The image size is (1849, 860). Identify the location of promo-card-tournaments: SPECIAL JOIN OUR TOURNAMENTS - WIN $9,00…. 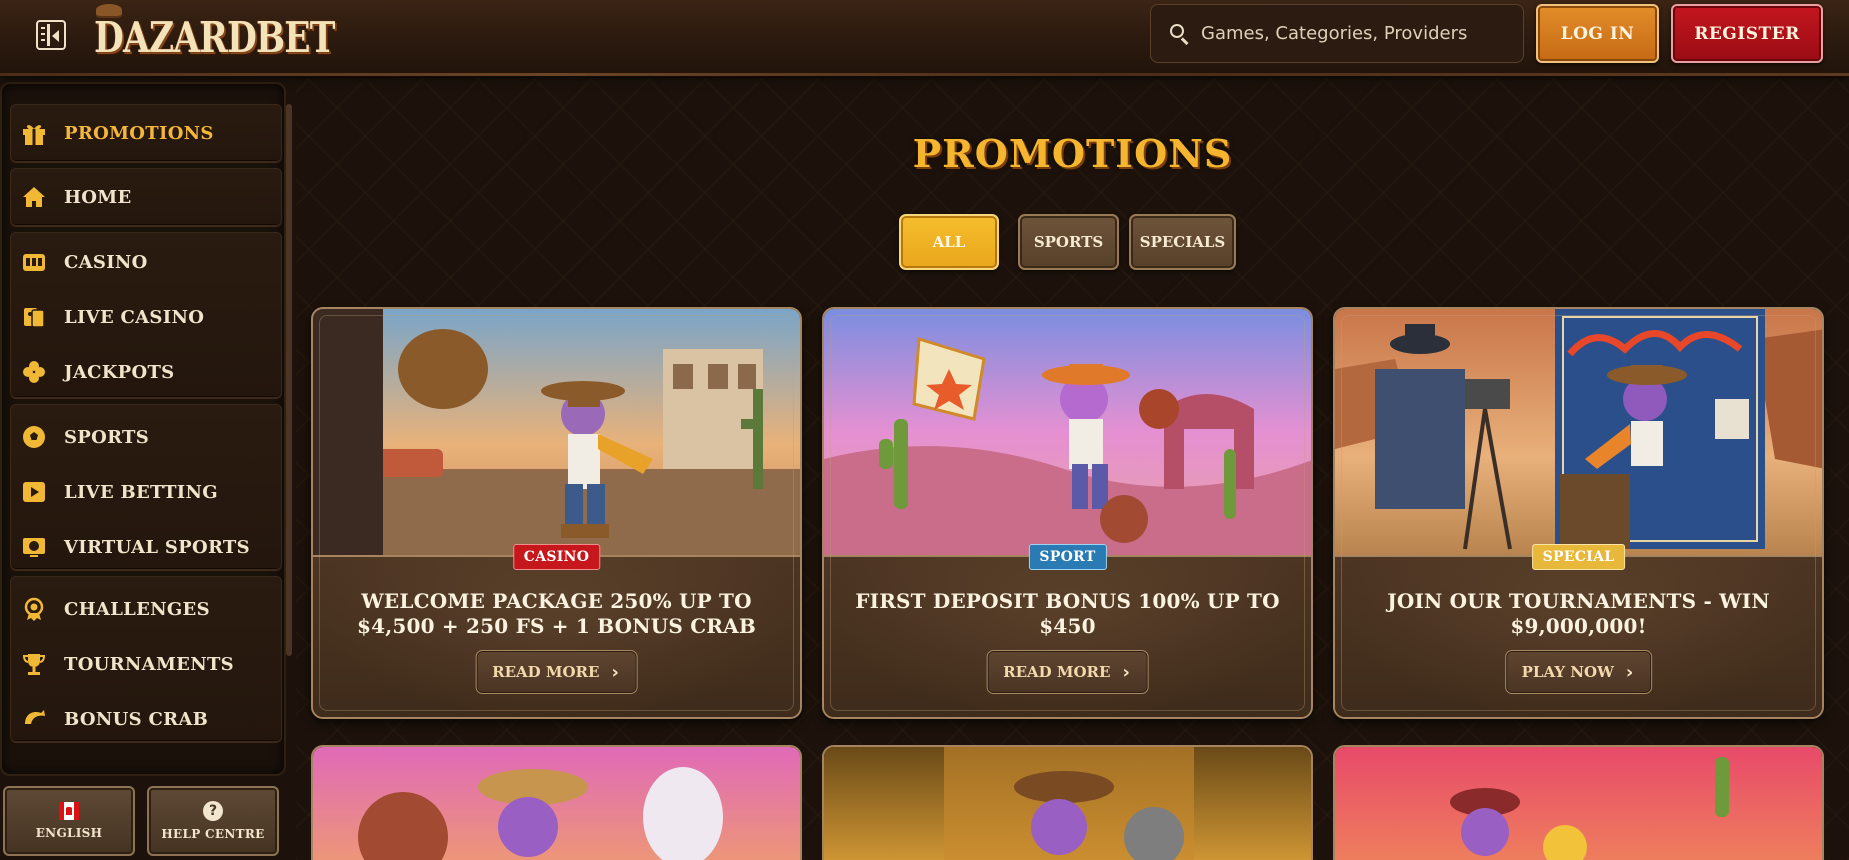
(1578, 513).